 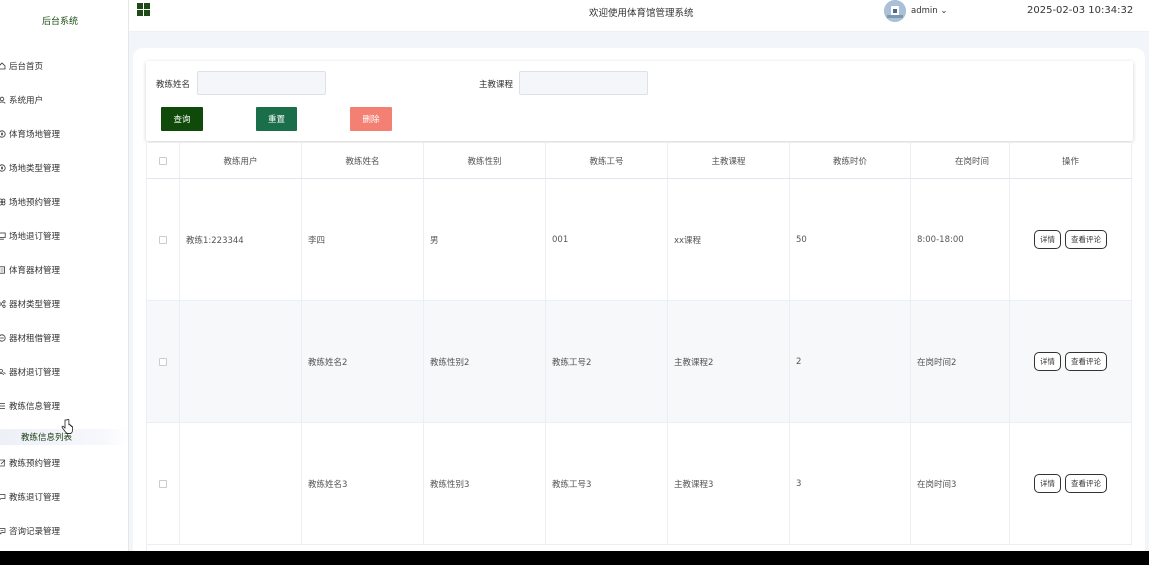 What do you see at coordinates (583, 83) in the screenshot?
I see `course-input` at bounding box center [583, 83].